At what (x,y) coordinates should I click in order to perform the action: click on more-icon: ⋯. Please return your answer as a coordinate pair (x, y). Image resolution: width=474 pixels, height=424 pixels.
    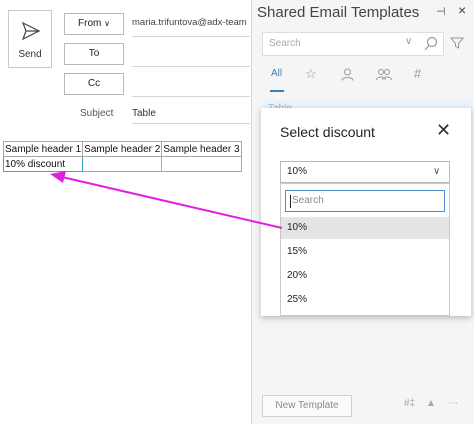
    Looking at the image, I should click on (453, 403).